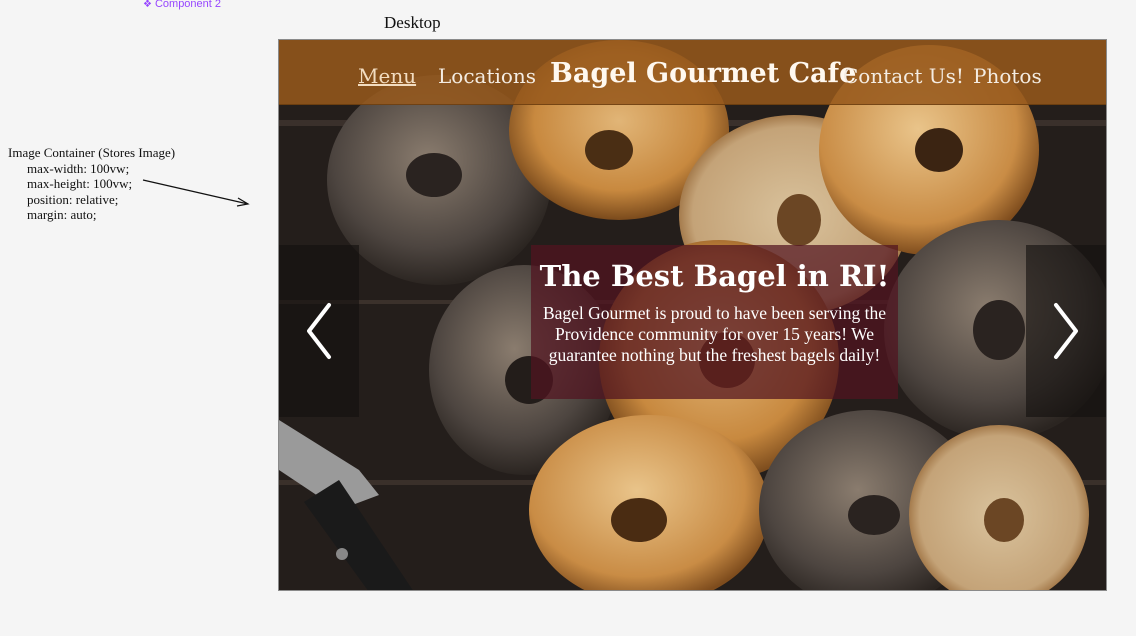 The width and height of the screenshot is (1136, 636). What do you see at coordinates (1007, 76) in the screenshot?
I see `nav-photos-link: Photos` at bounding box center [1007, 76].